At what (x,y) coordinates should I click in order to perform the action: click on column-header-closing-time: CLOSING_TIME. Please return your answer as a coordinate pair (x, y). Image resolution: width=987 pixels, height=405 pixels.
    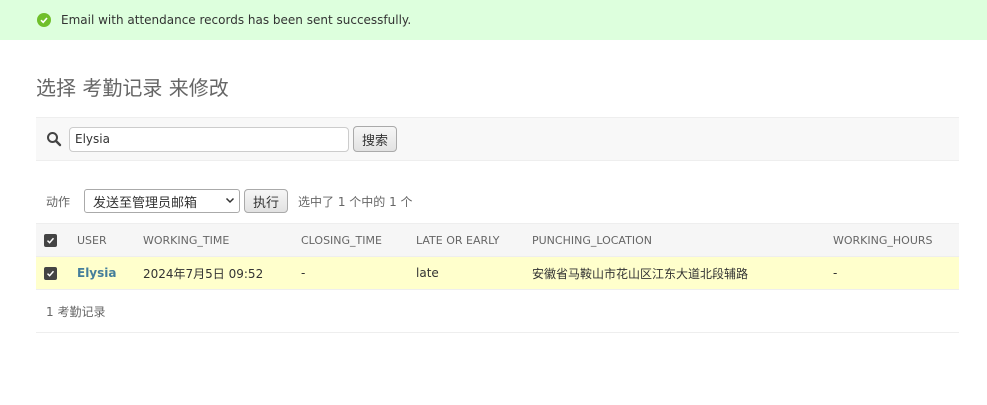
    Looking at the image, I should click on (350, 240).